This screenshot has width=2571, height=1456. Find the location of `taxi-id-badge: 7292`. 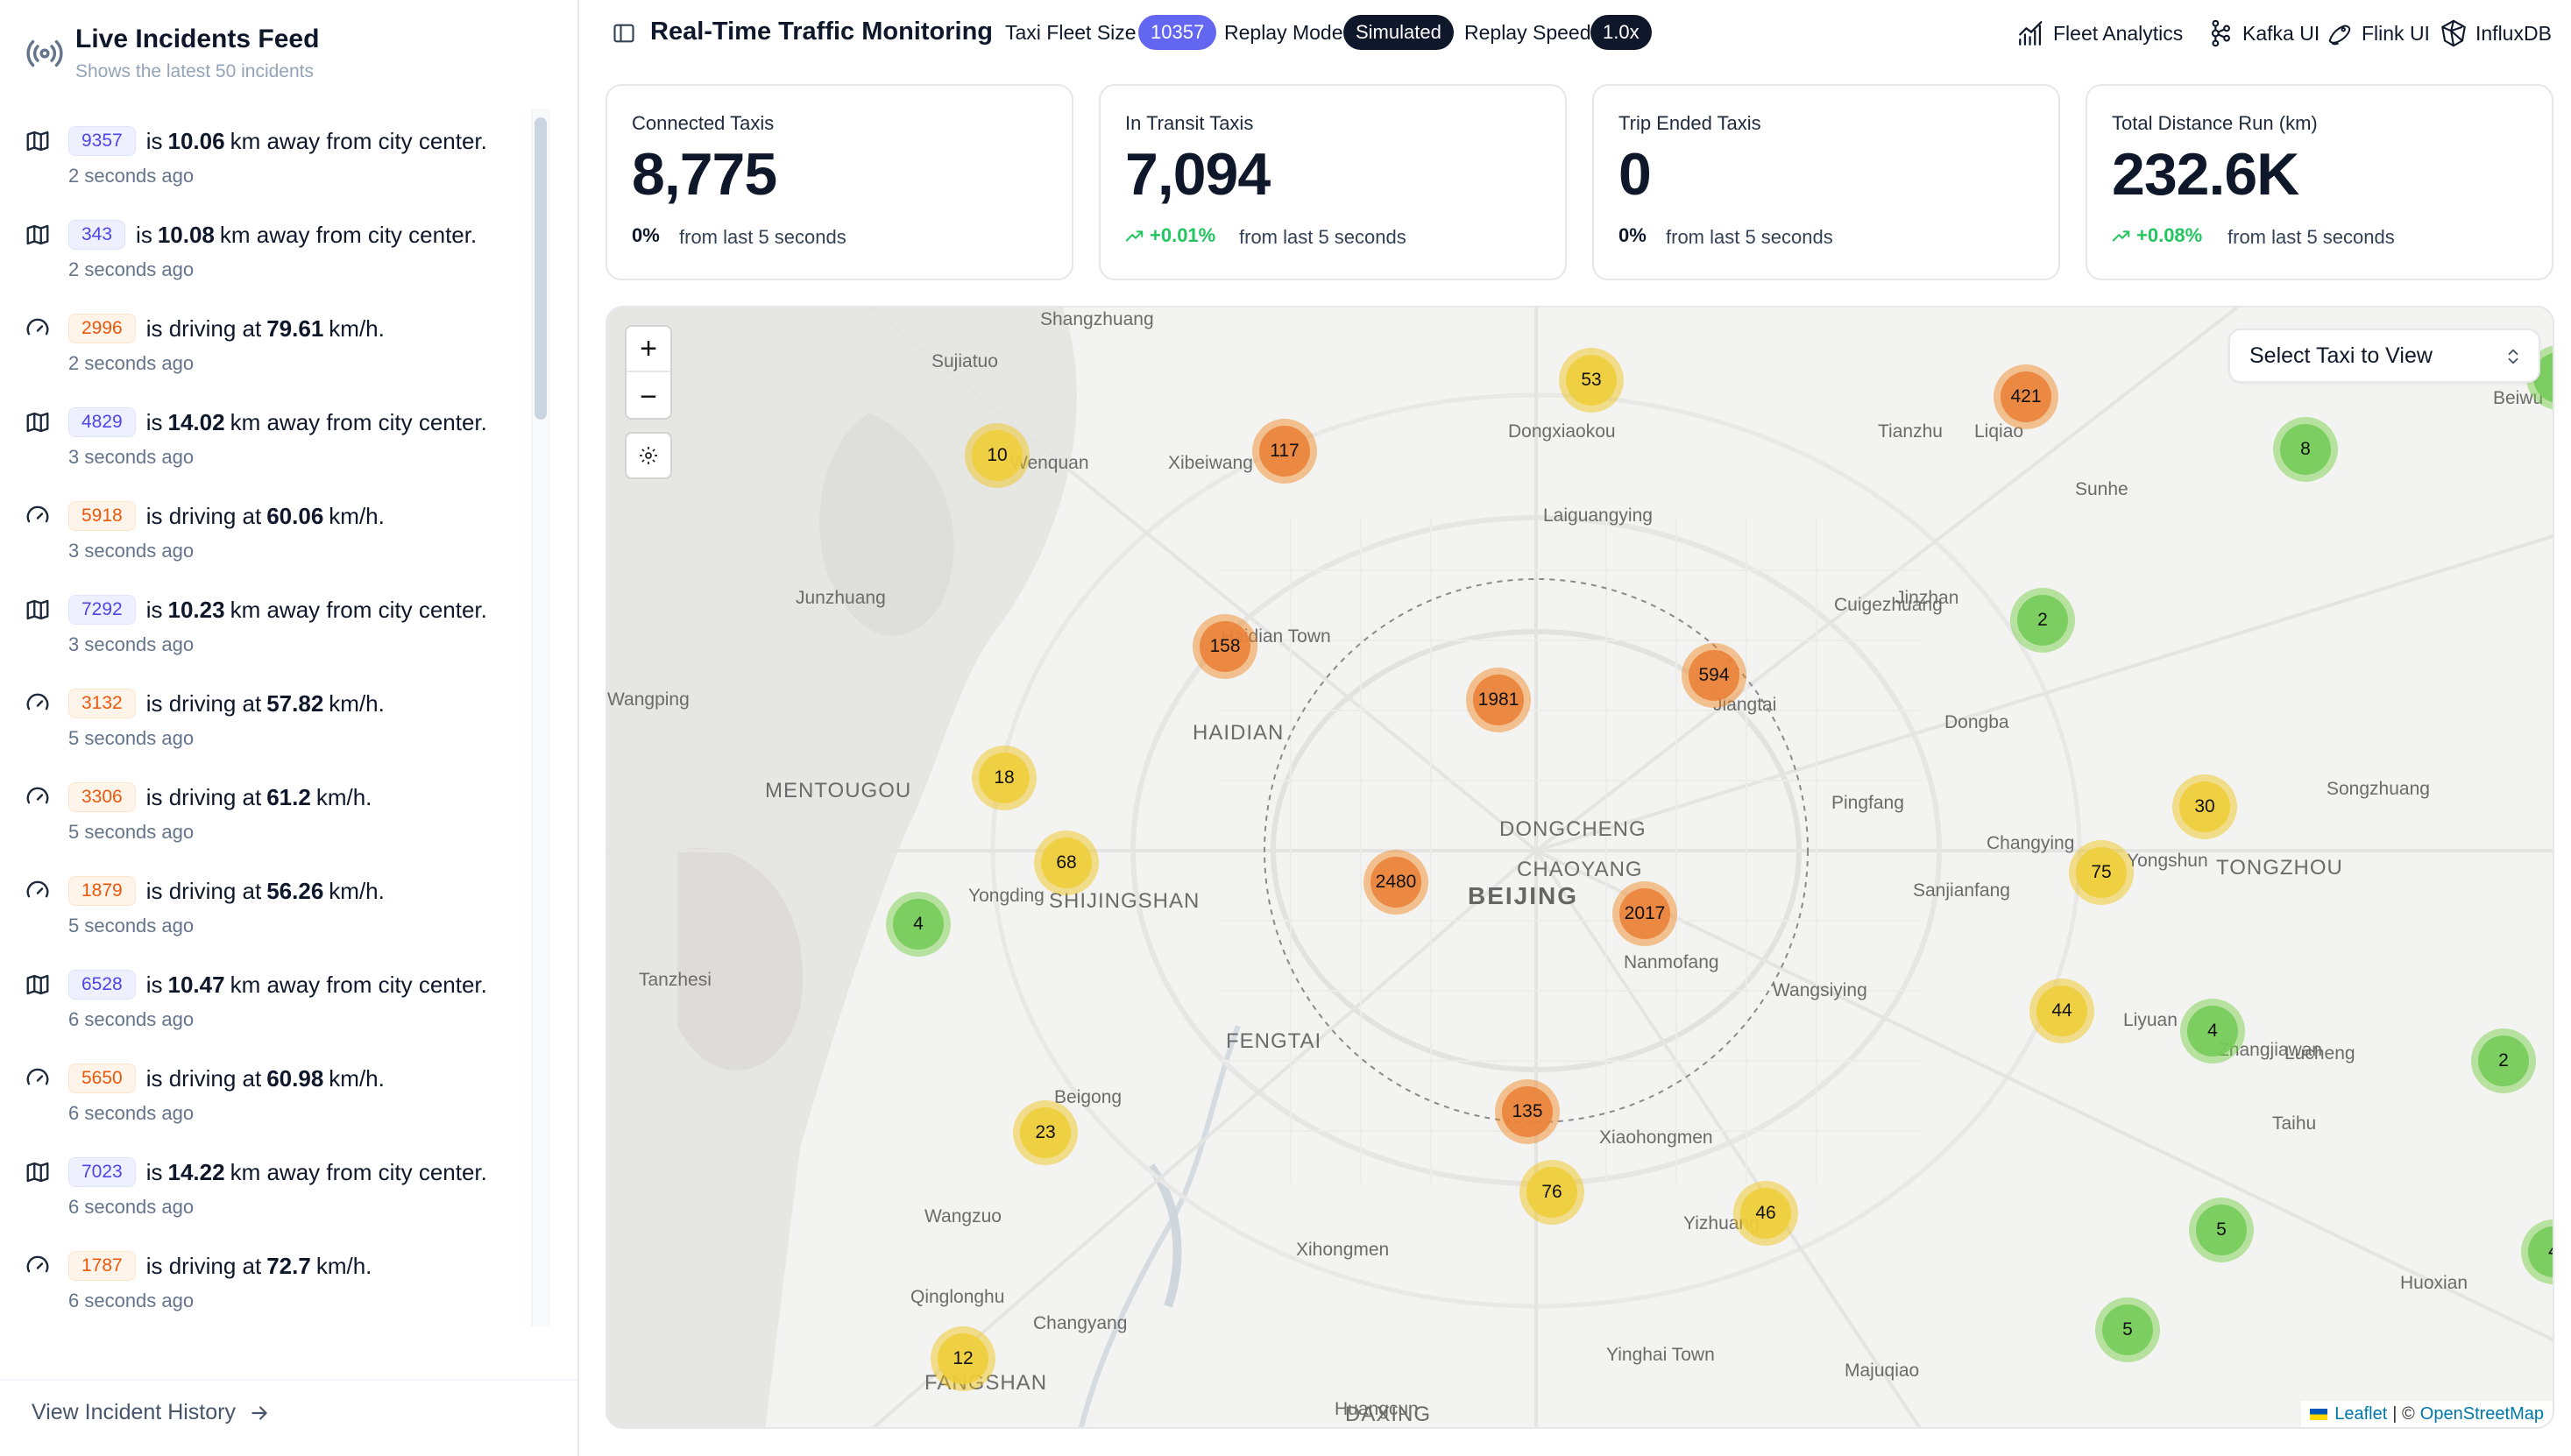

taxi-id-badge: 7292 is located at coordinates (102, 610).